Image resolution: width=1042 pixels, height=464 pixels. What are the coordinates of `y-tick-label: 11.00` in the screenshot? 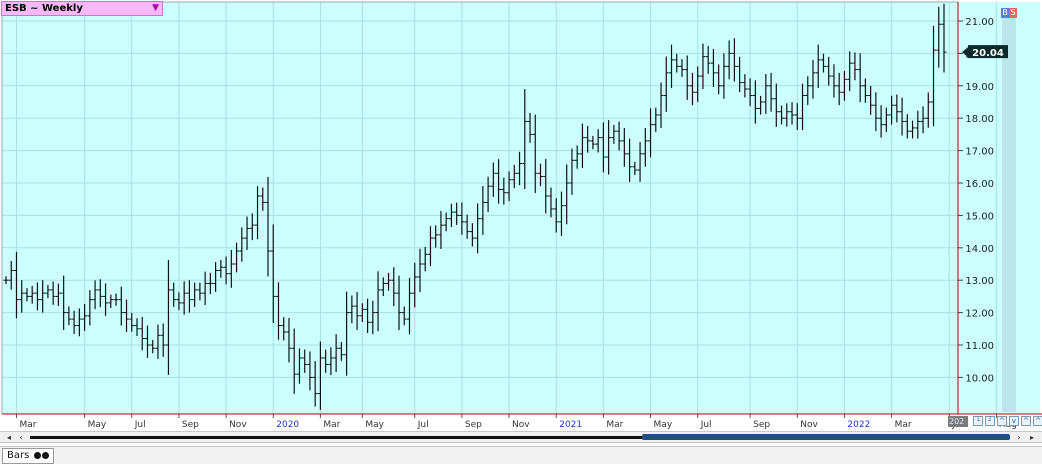 It's located at (979, 346).